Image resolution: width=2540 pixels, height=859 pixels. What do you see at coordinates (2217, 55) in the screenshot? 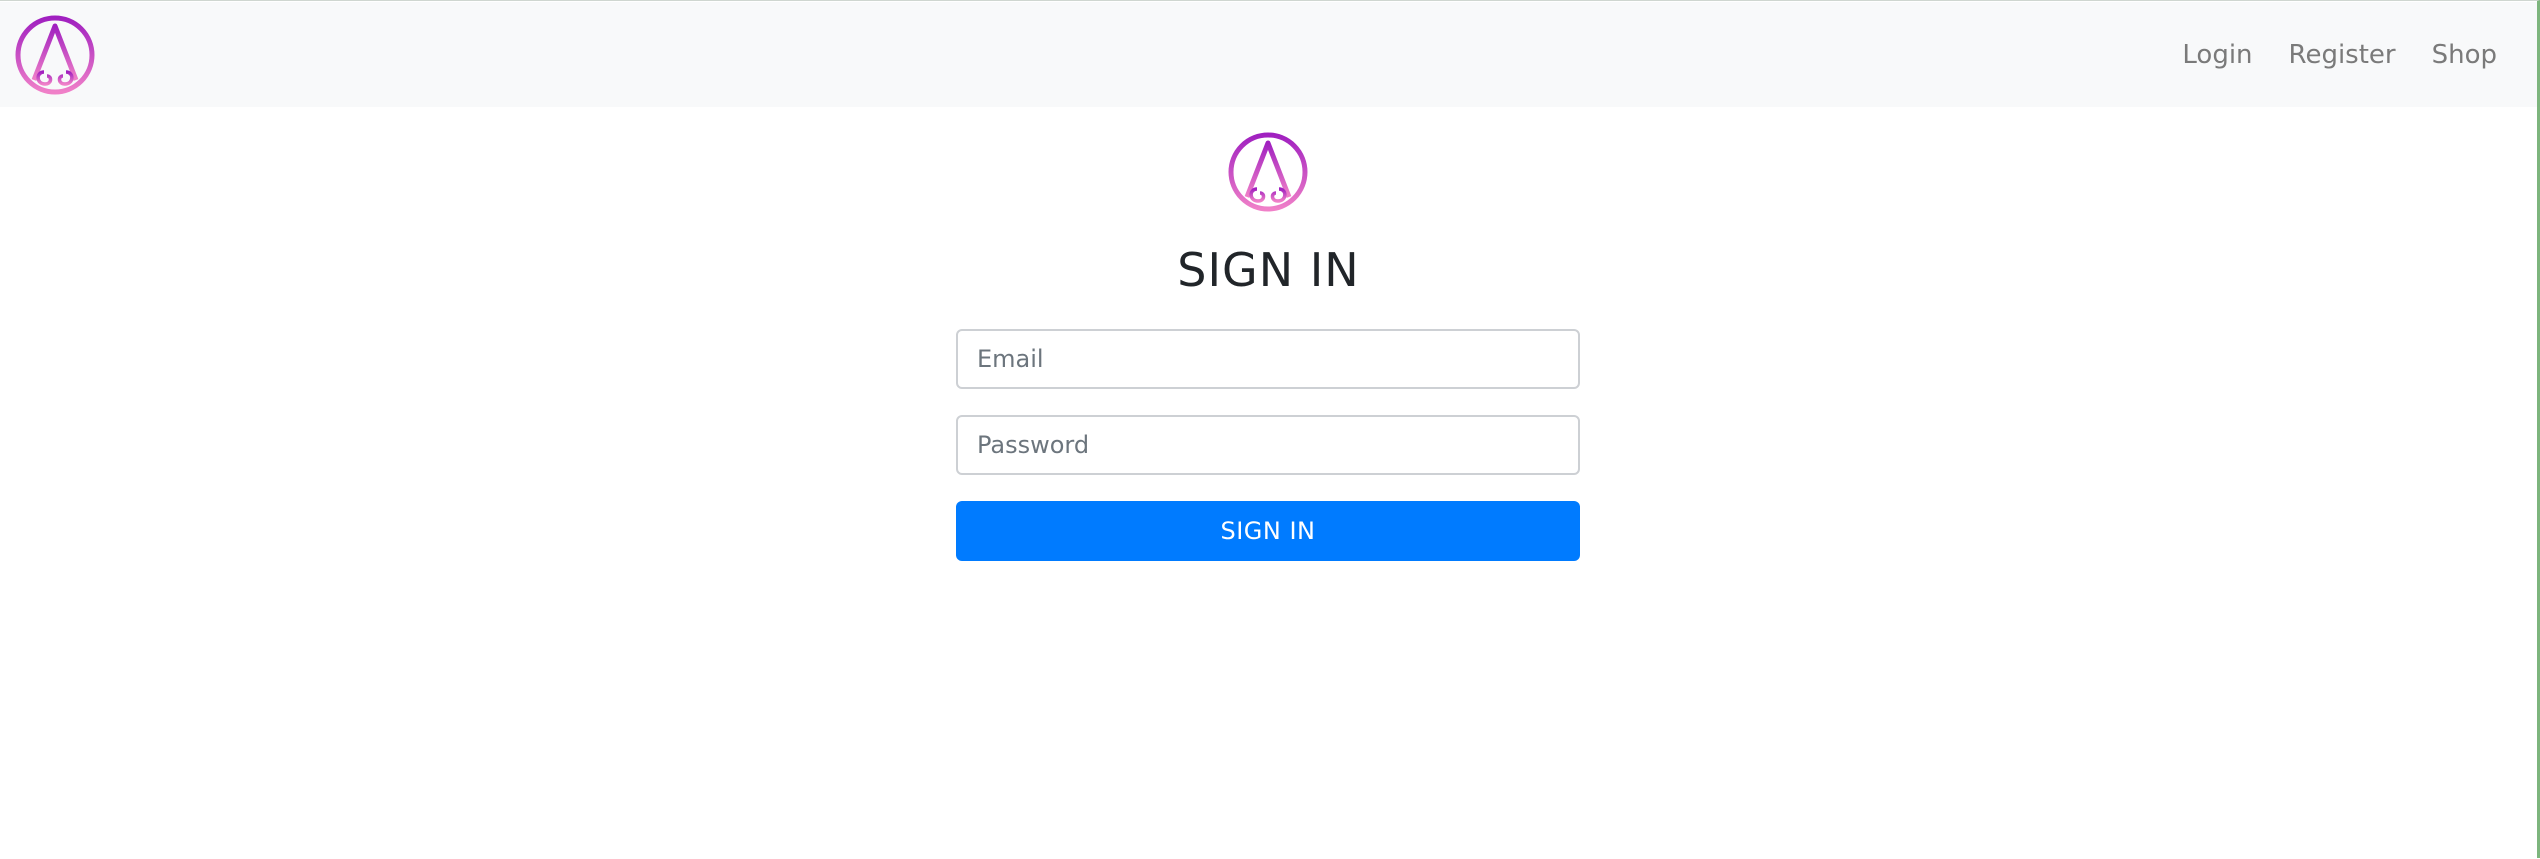
I see `nav-login-link: Login` at bounding box center [2217, 55].